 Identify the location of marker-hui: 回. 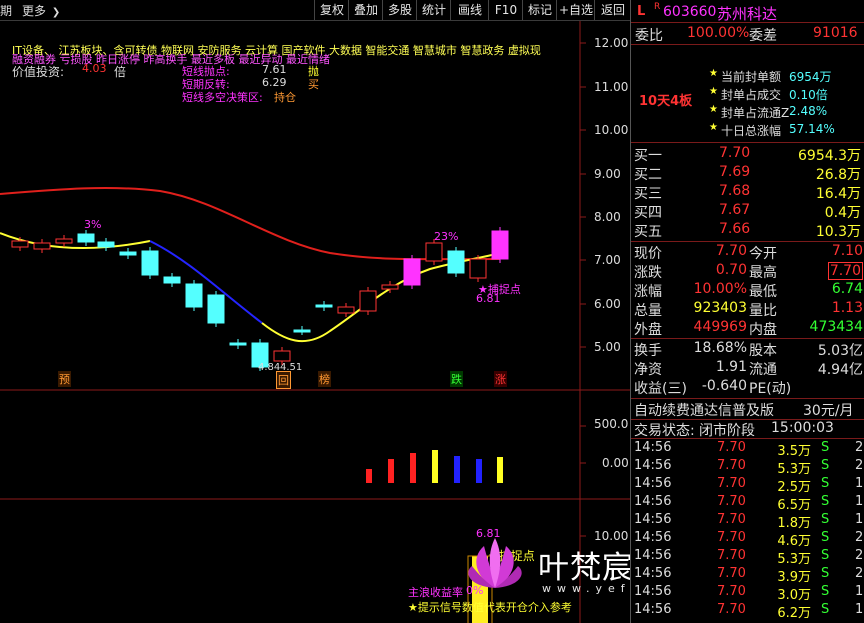
(283, 380).